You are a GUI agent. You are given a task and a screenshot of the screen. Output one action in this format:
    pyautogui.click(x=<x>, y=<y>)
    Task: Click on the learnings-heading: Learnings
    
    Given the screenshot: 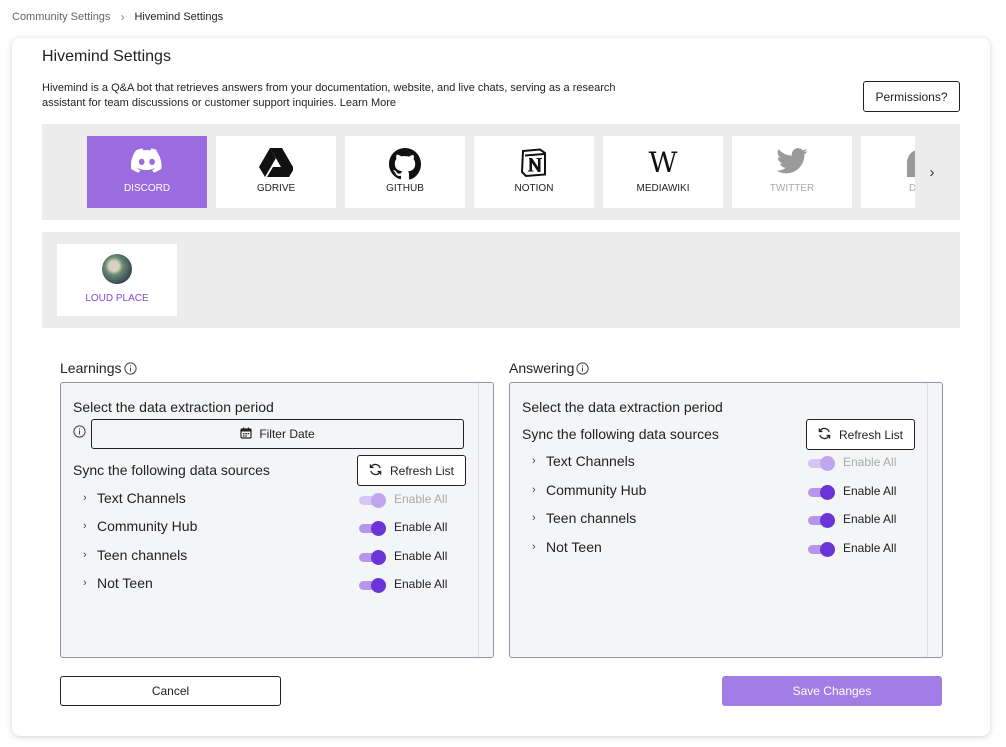 What is the action you would take?
    pyautogui.click(x=98, y=368)
    